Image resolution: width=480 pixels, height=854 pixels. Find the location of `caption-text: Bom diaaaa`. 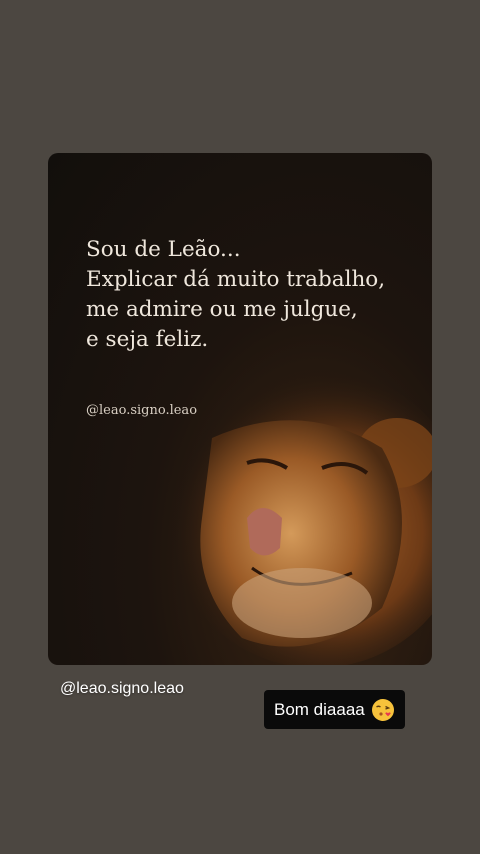

caption-text: Bom diaaaa is located at coordinates (319, 709).